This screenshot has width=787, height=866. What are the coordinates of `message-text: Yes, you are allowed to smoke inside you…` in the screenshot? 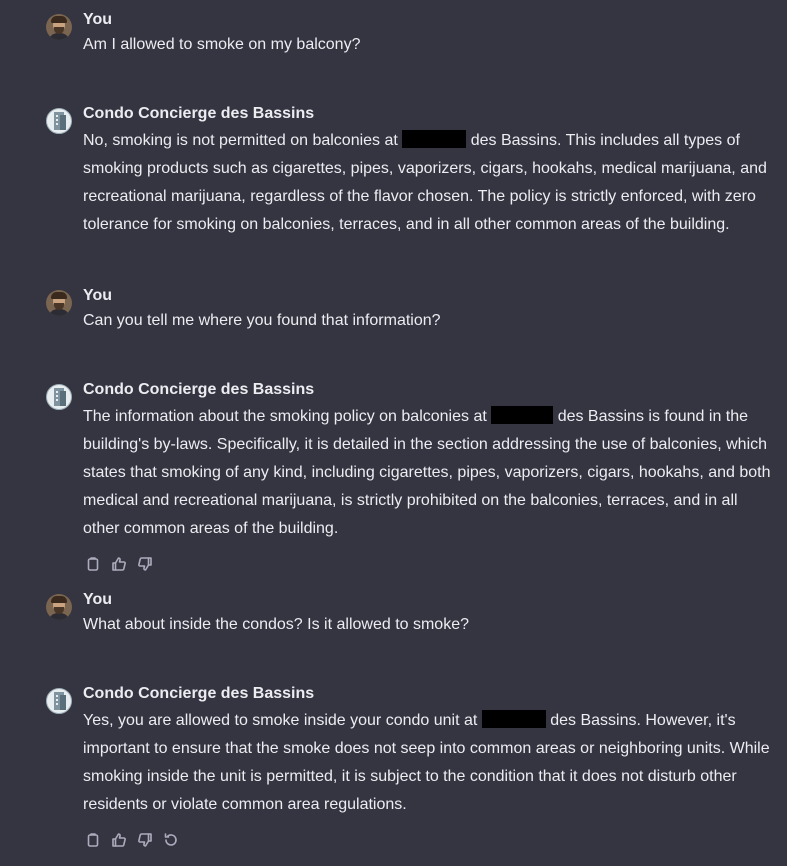 It's located at (428, 763).